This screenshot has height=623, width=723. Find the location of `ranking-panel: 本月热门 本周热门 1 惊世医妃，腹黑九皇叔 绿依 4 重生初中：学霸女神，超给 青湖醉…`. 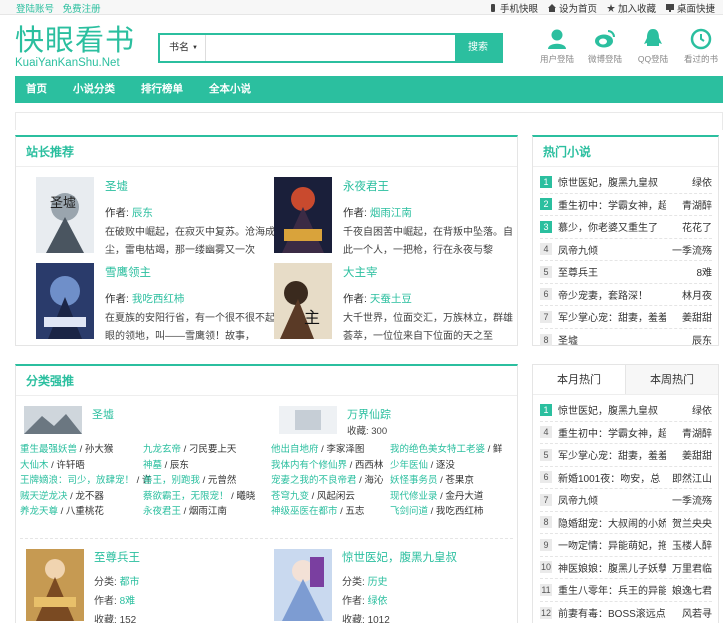

ranking-panel: 本月热门 本周热门 1 惊世医妃，腹黑九皇叔 绿依 4 重生初中：学霸女神，超给 青湖醉… is located at coordinates (625, 493).